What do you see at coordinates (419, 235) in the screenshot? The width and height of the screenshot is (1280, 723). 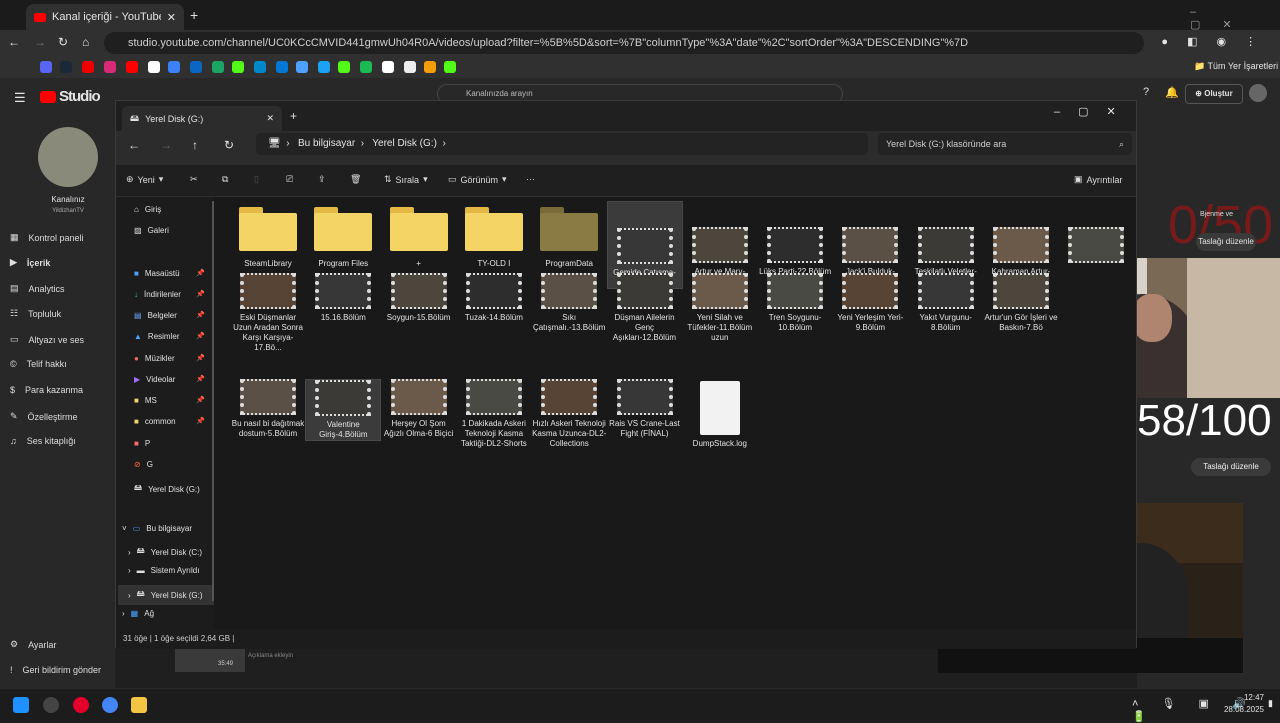 I see `folder-item: +` at bounding box center [419, 235].